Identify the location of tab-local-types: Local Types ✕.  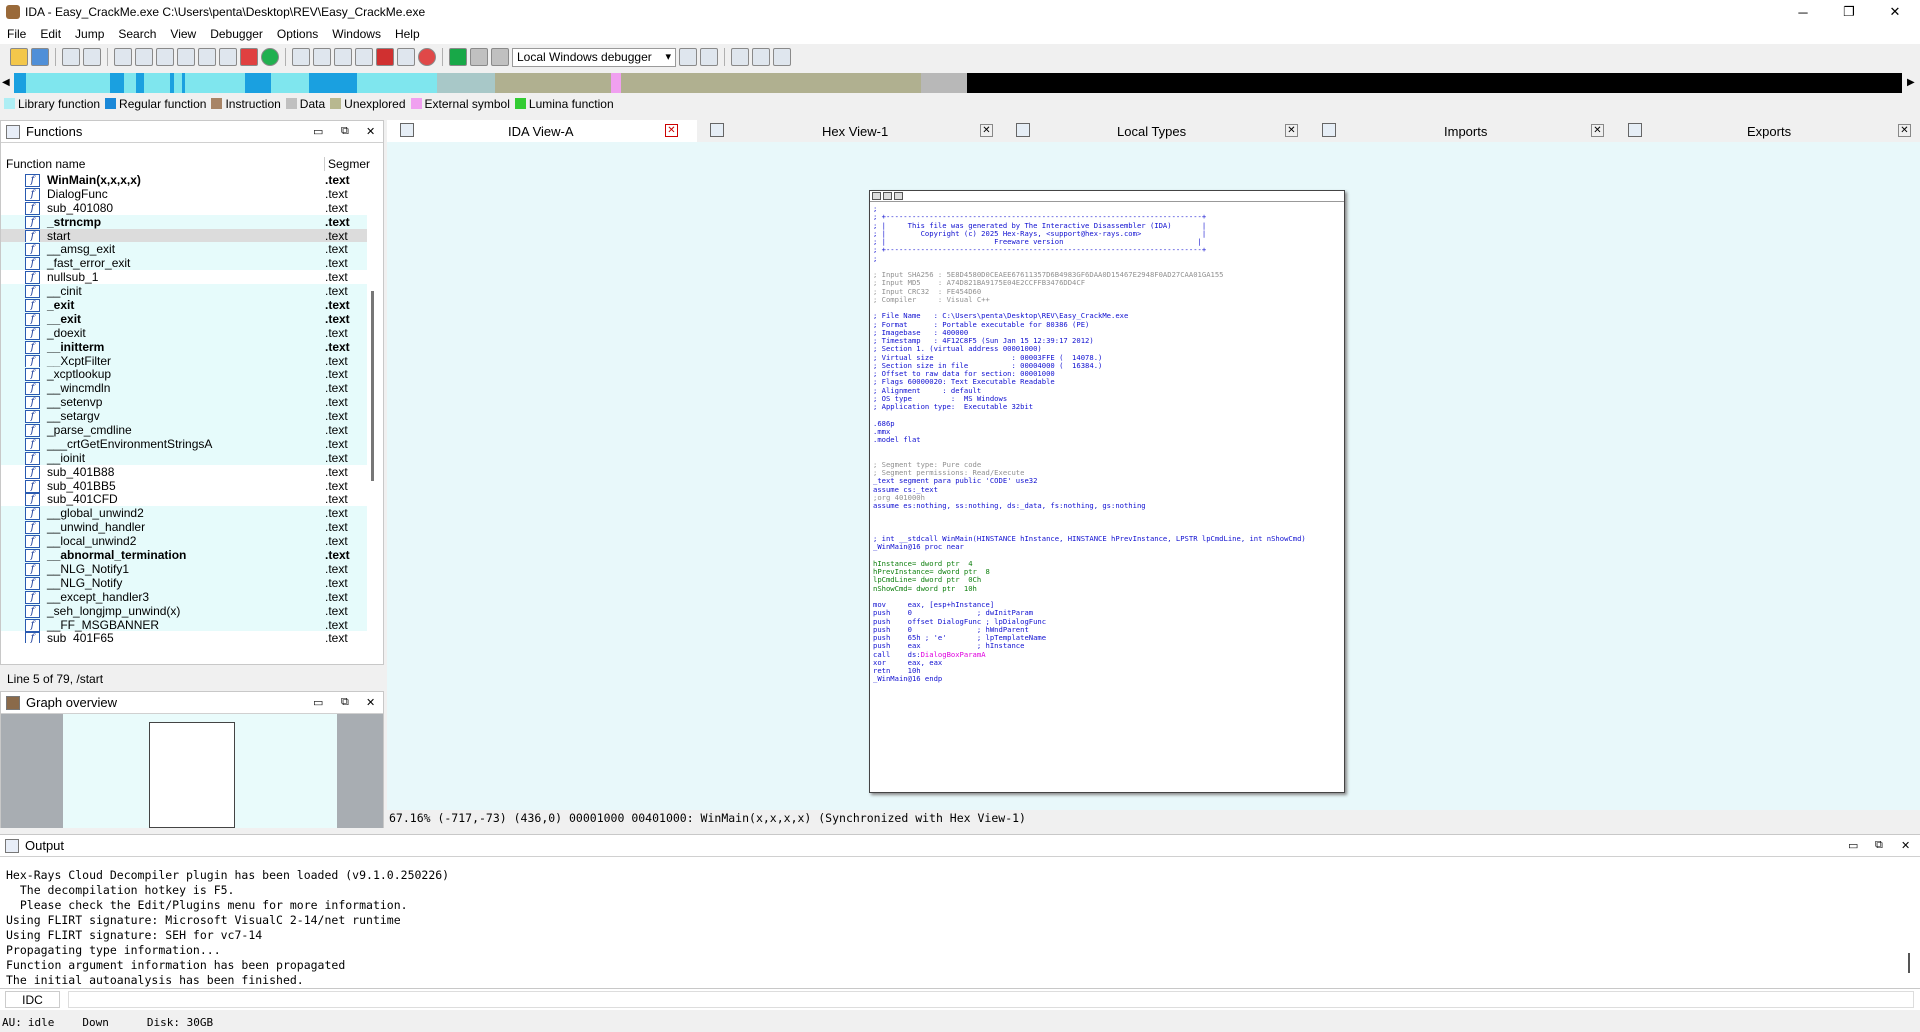
(1156, 131).